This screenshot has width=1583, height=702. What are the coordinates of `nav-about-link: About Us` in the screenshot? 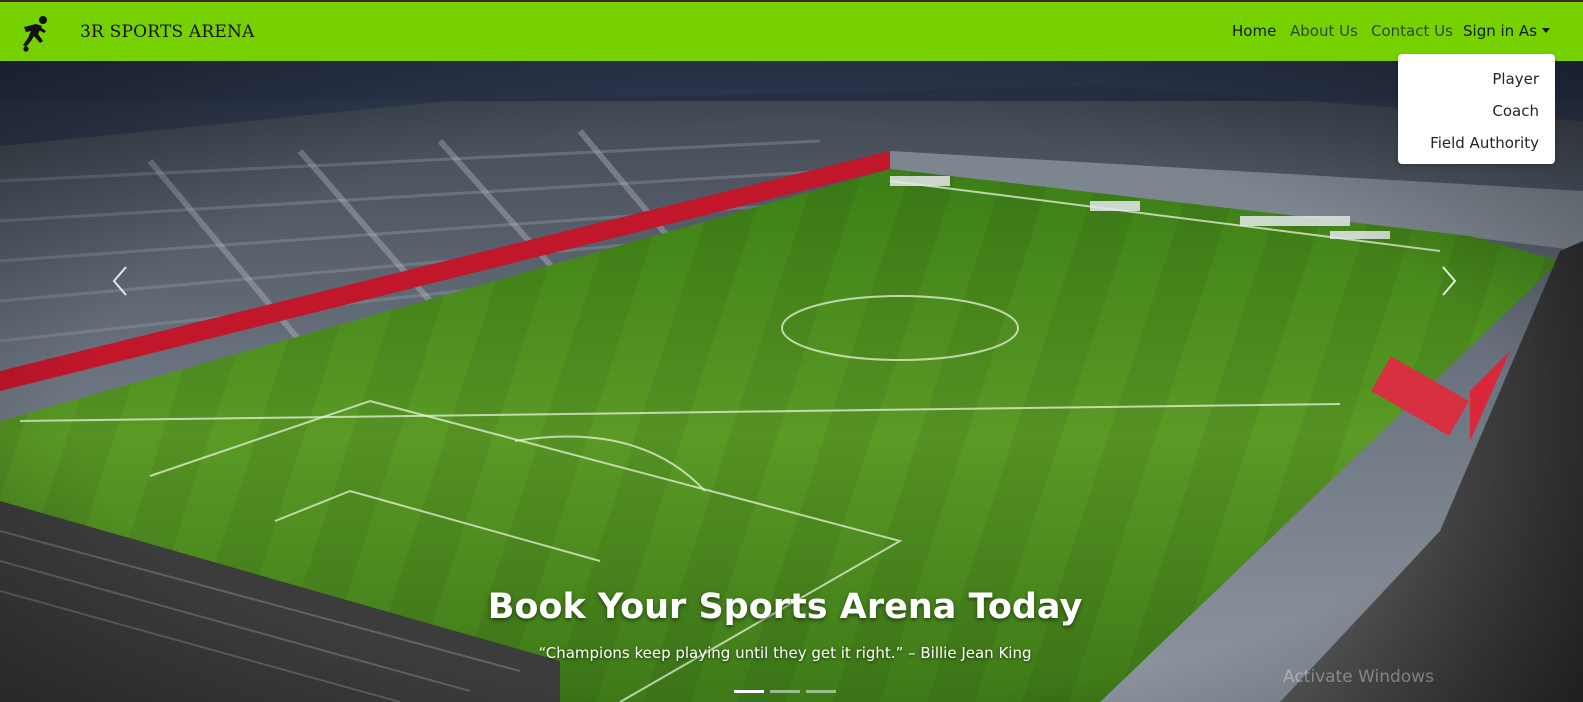 It's located at (1324, 31).